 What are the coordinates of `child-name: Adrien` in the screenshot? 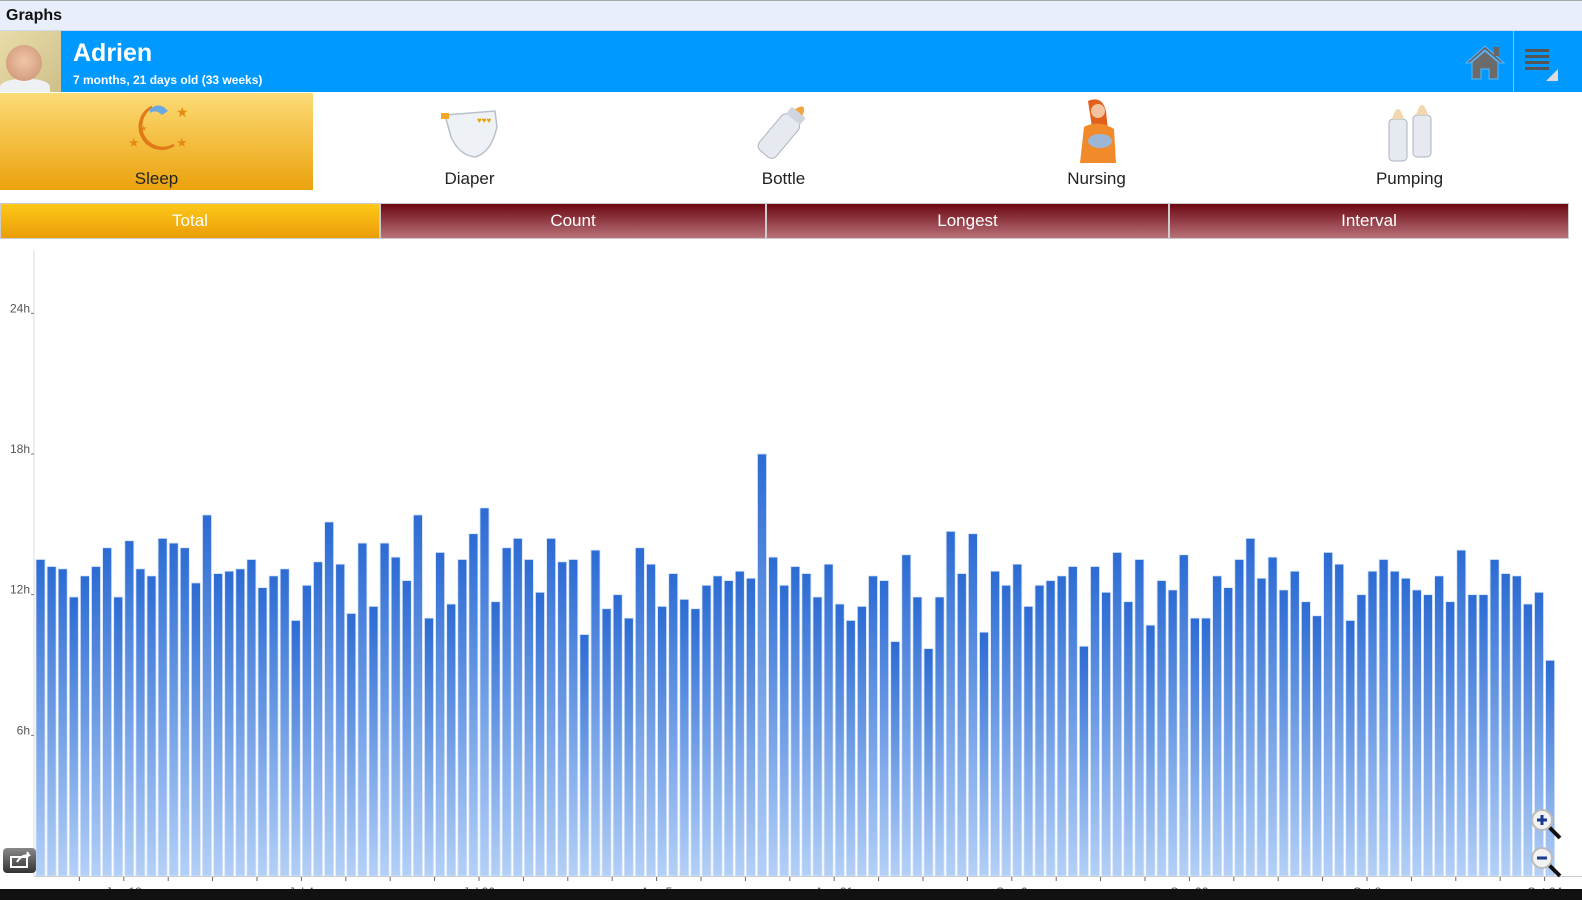 It's located at (113, 53).